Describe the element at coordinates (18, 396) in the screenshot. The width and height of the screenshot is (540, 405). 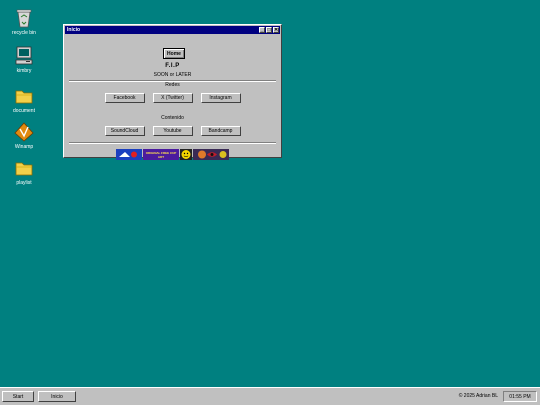
I see `start-button: Start` at that location.